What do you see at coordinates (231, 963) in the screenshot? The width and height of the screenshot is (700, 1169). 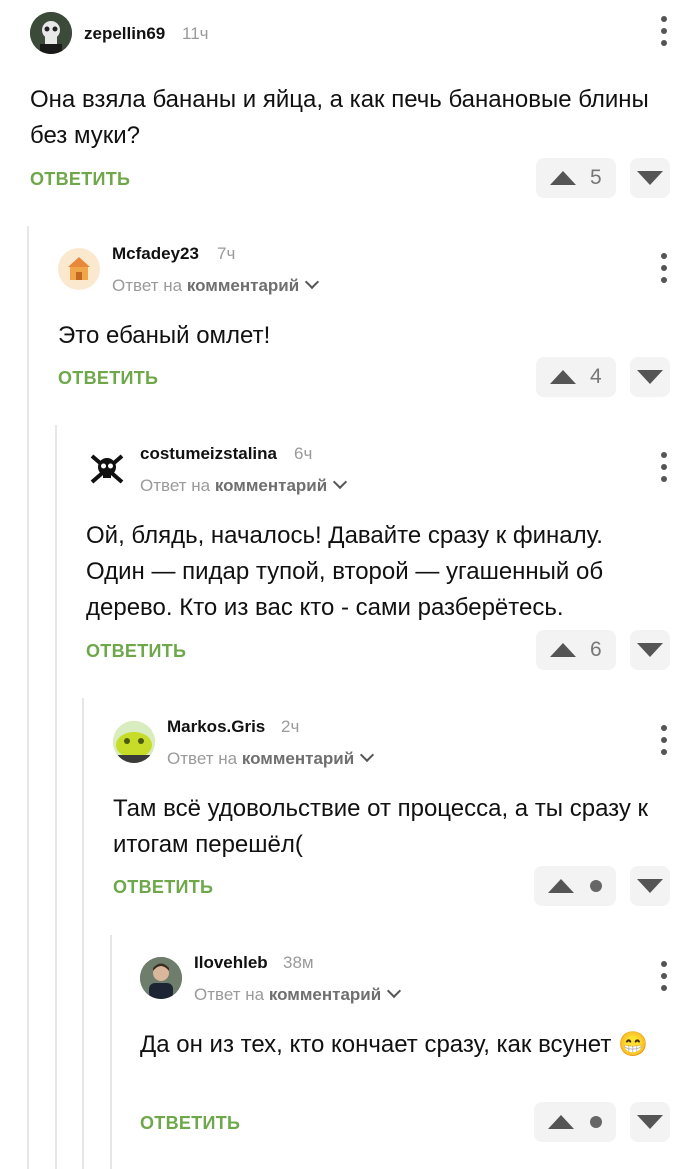 I see `comment-author: Ilovehleb` at bounding box center [231, 963].